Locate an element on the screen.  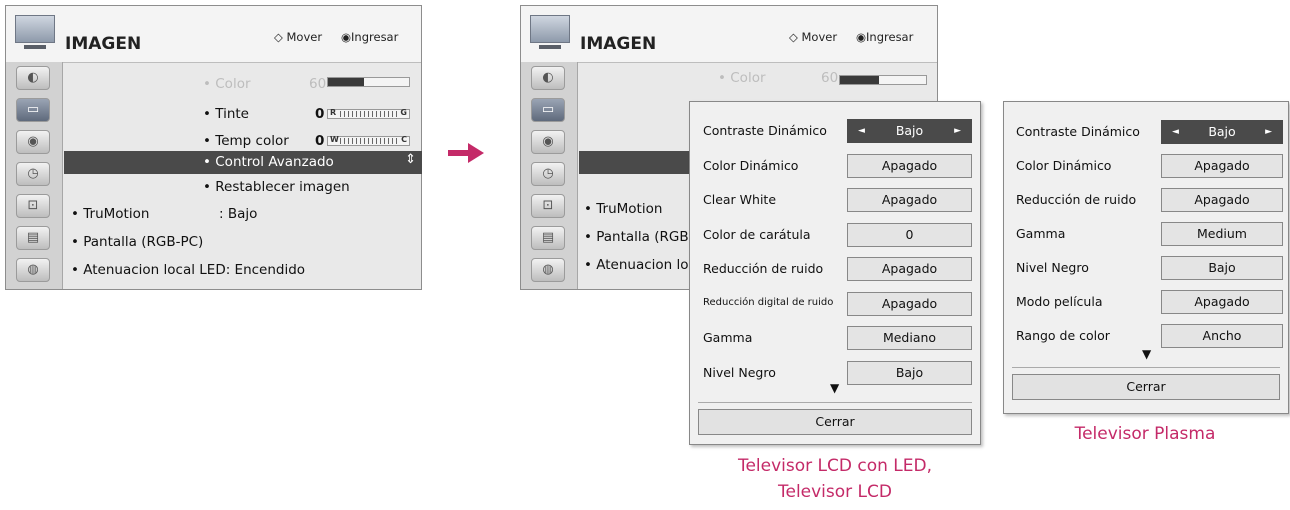
popup-row-value: Ancho is located at coordinates (1222, 336).